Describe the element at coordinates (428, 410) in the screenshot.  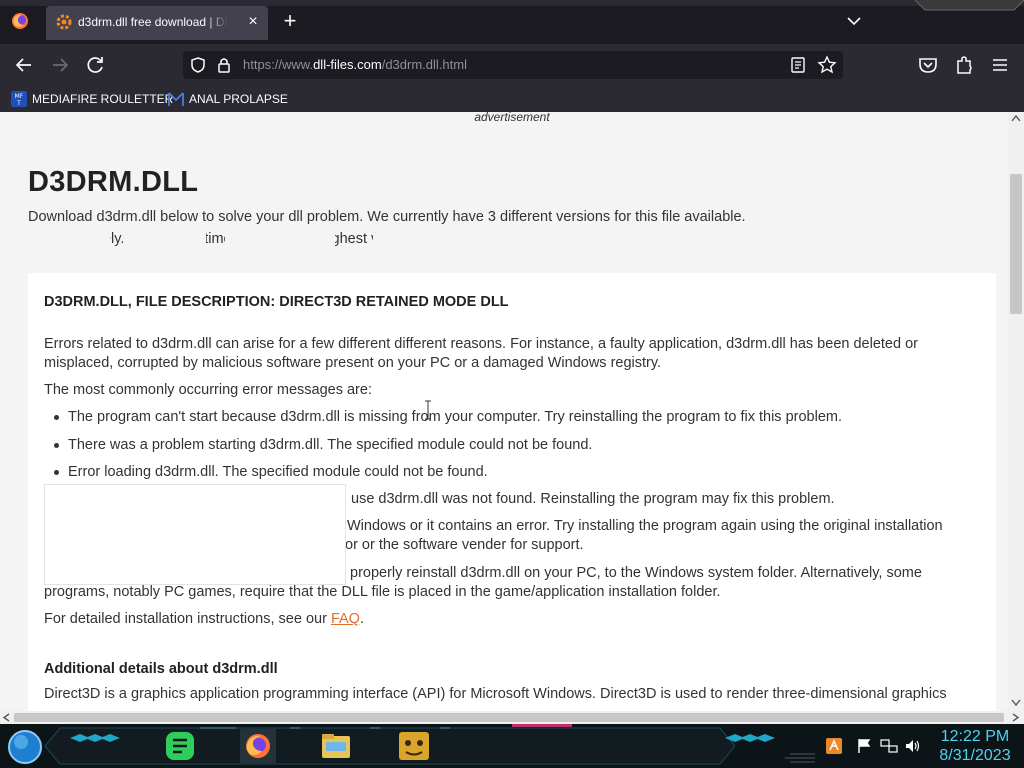
I see `text-cursor-icon` at that location.